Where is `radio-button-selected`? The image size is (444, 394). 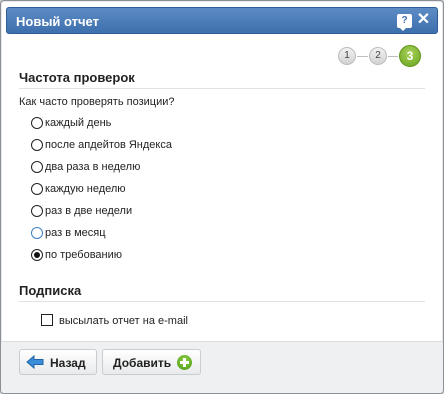 radio-button-selected is located at coordinates (37, 255).